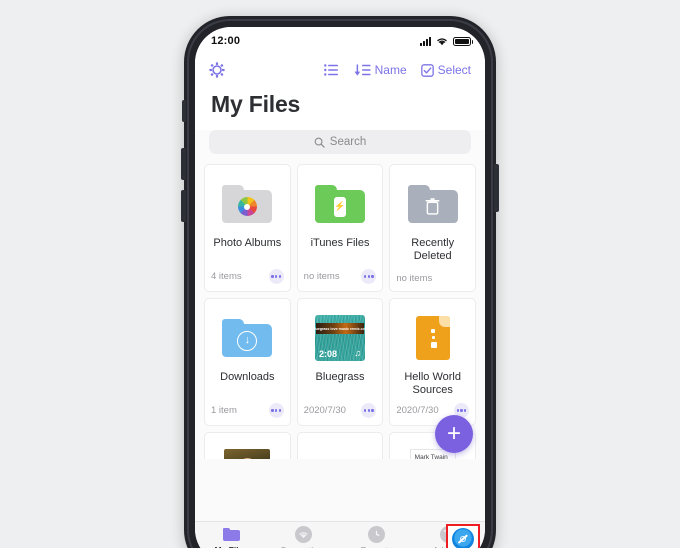 The width and height of the screenshot is (680, 548). I want to click on status-bar: 12:00, so click(340, 40).